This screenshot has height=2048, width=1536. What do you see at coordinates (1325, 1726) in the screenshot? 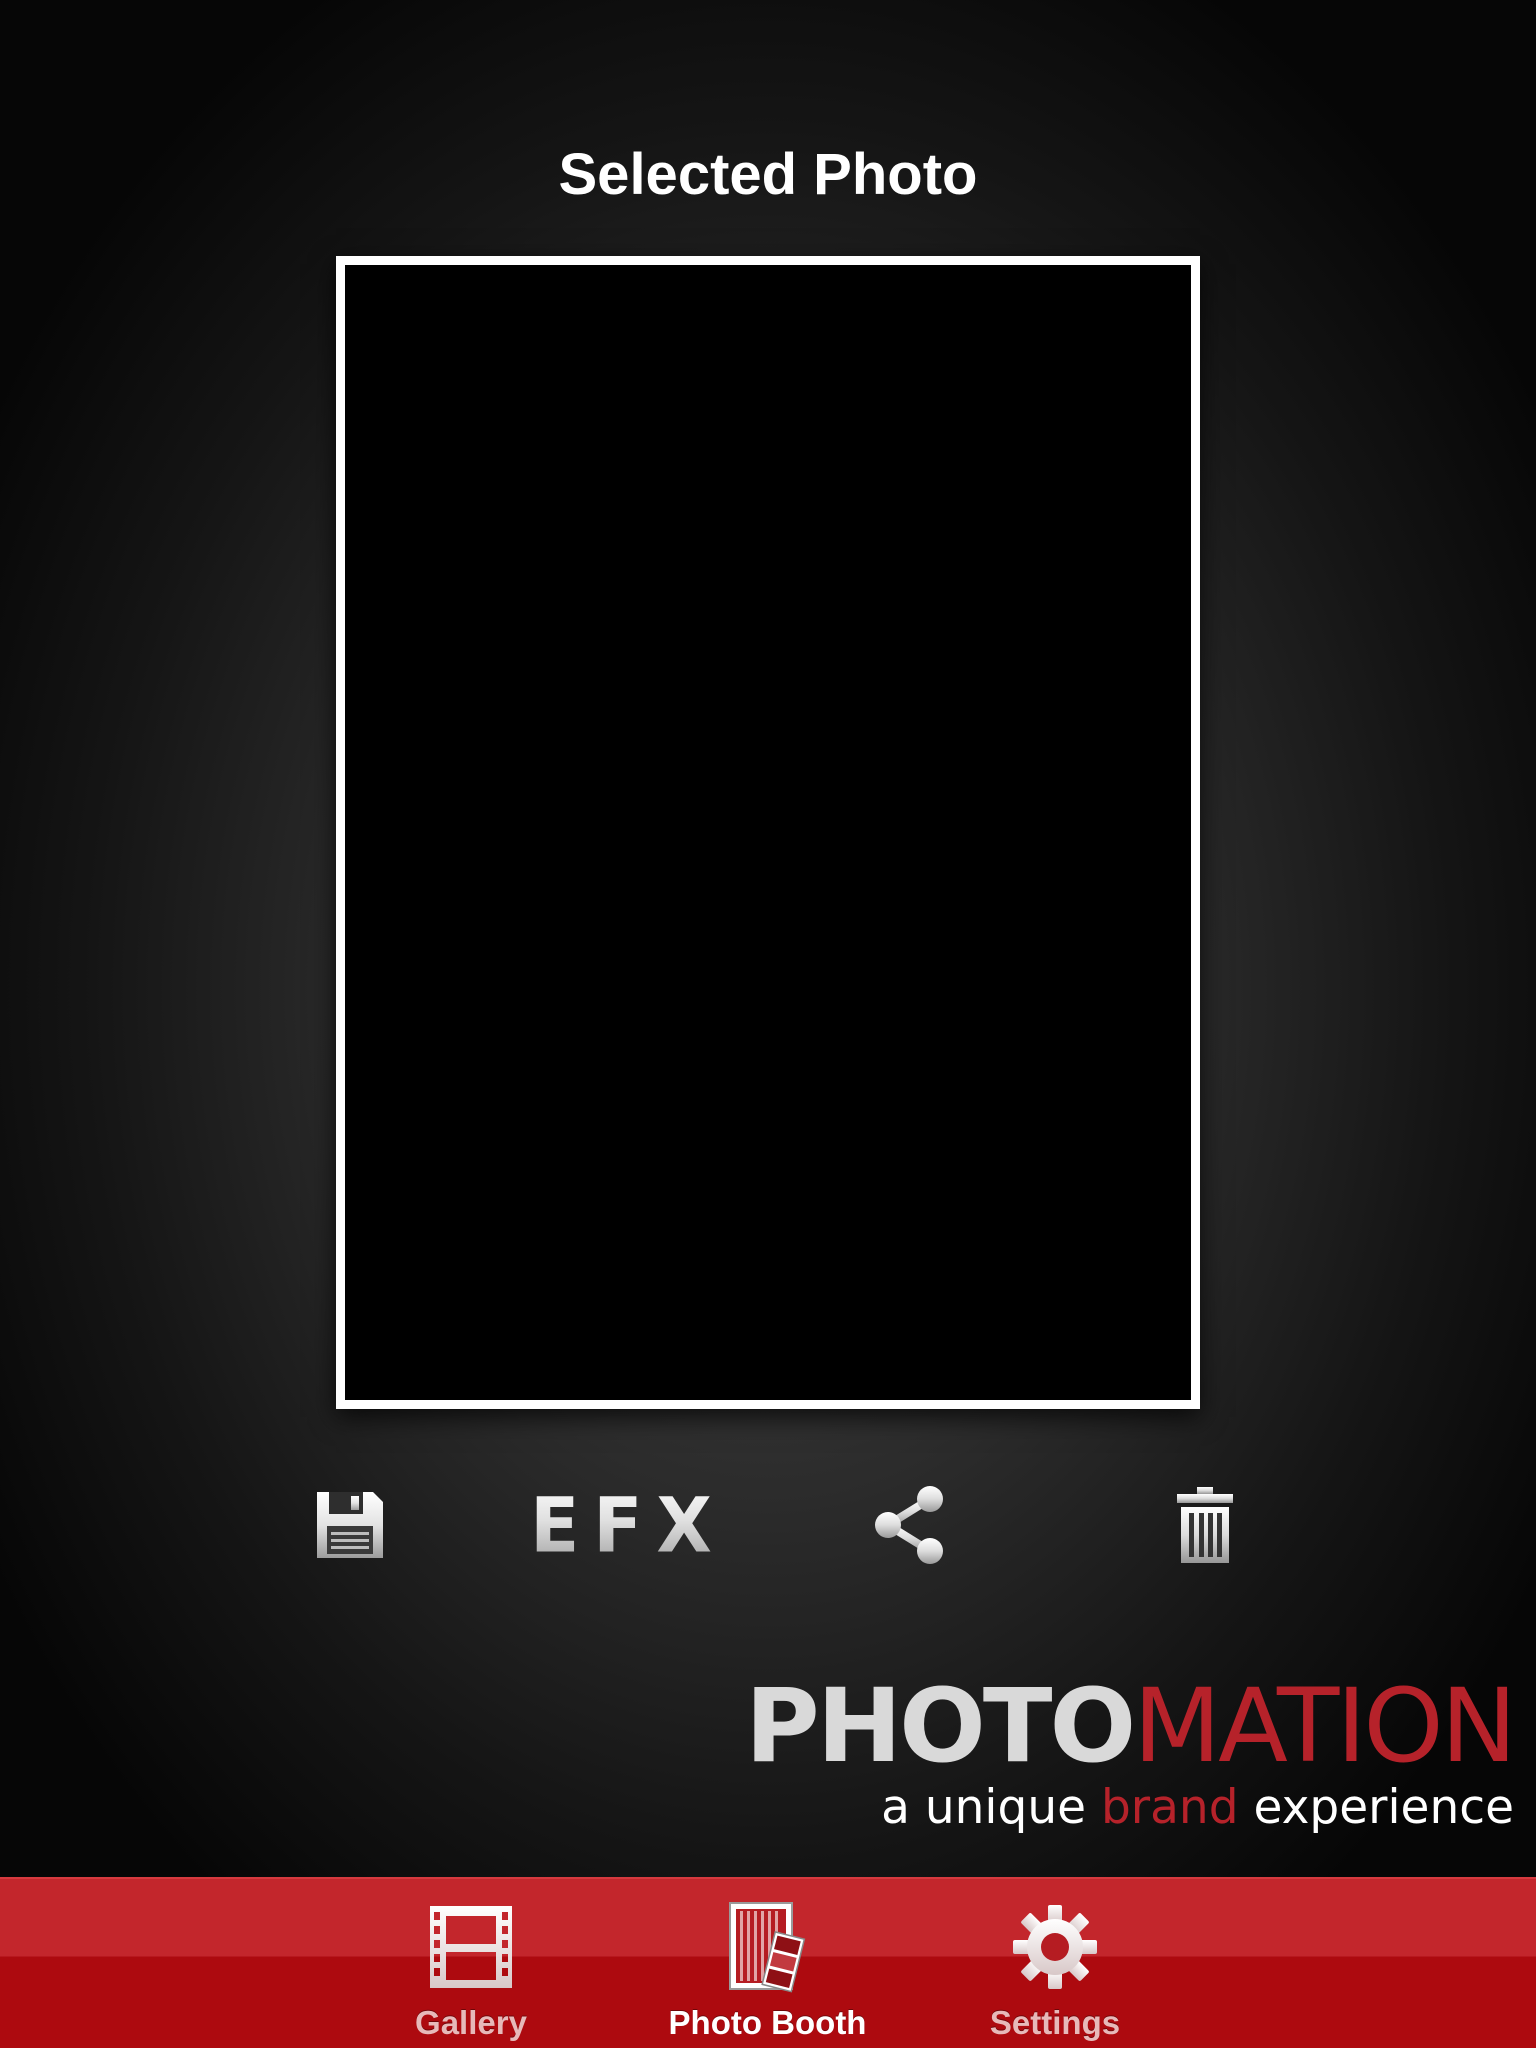
I see `brand-wordmark-mation: MATION` at bounding box center [1325, 1726].